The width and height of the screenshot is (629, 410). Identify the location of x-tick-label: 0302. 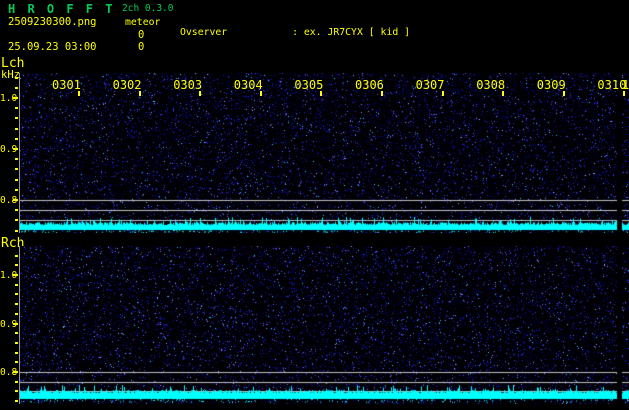
(127, 85).